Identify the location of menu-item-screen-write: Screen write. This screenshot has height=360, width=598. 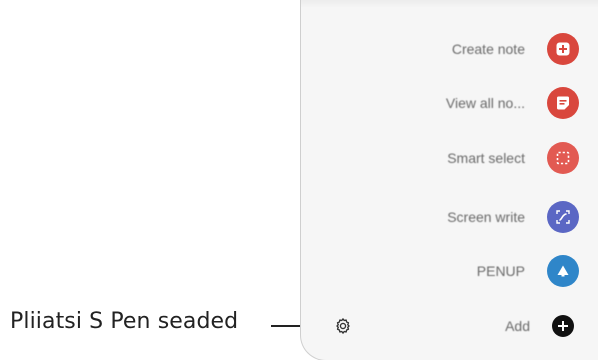
(449, 217).